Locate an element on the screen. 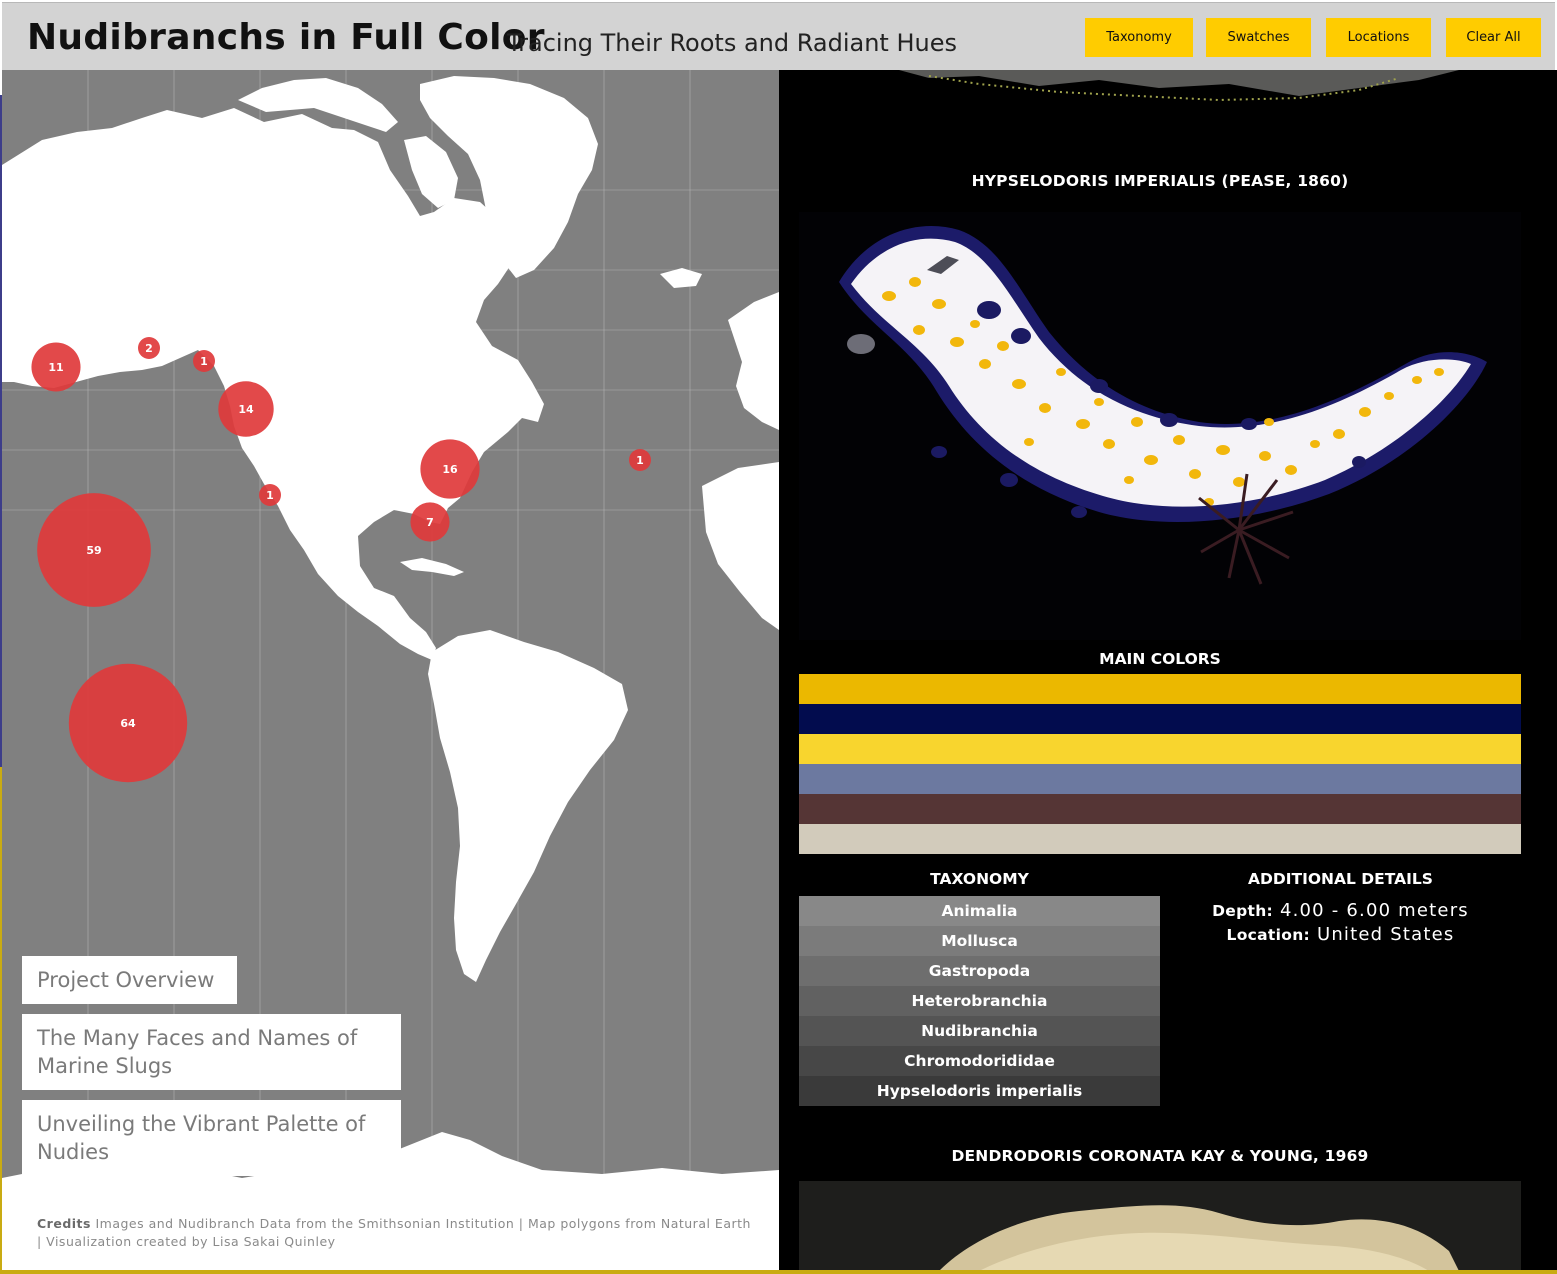 Image resolution: width=1557 pixels, height=1274 pixels. depth-label: Depth: is located at coordinates (1243, 911).